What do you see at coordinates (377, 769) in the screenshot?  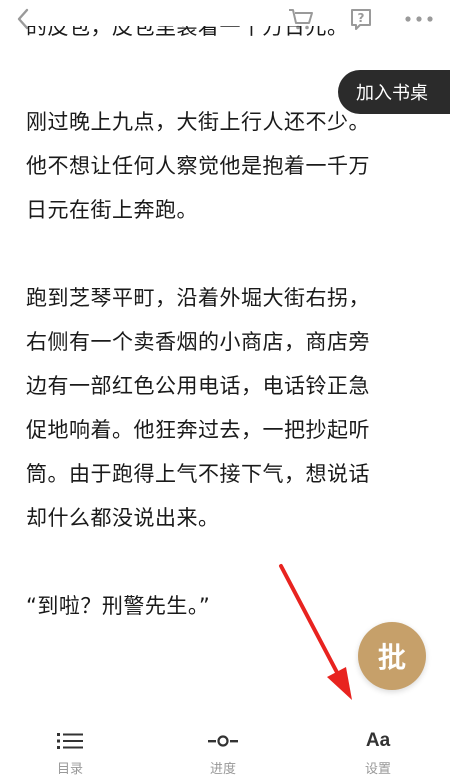 I see `tab-settings-label: 设置` at bounding box center [377, 769].